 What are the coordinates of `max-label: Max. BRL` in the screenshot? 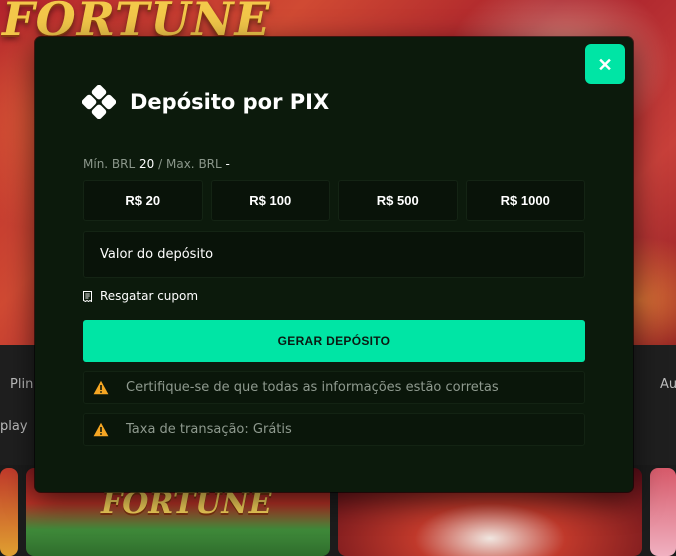 It's located at (194, 164).